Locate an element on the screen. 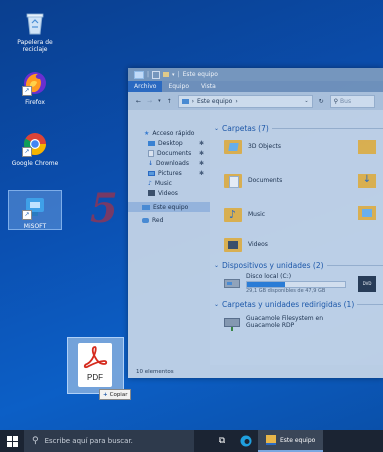 Image resolution: width=383 pixels, height=452 pixels. folder-pictures-partial is located at coordinates (367, 213).